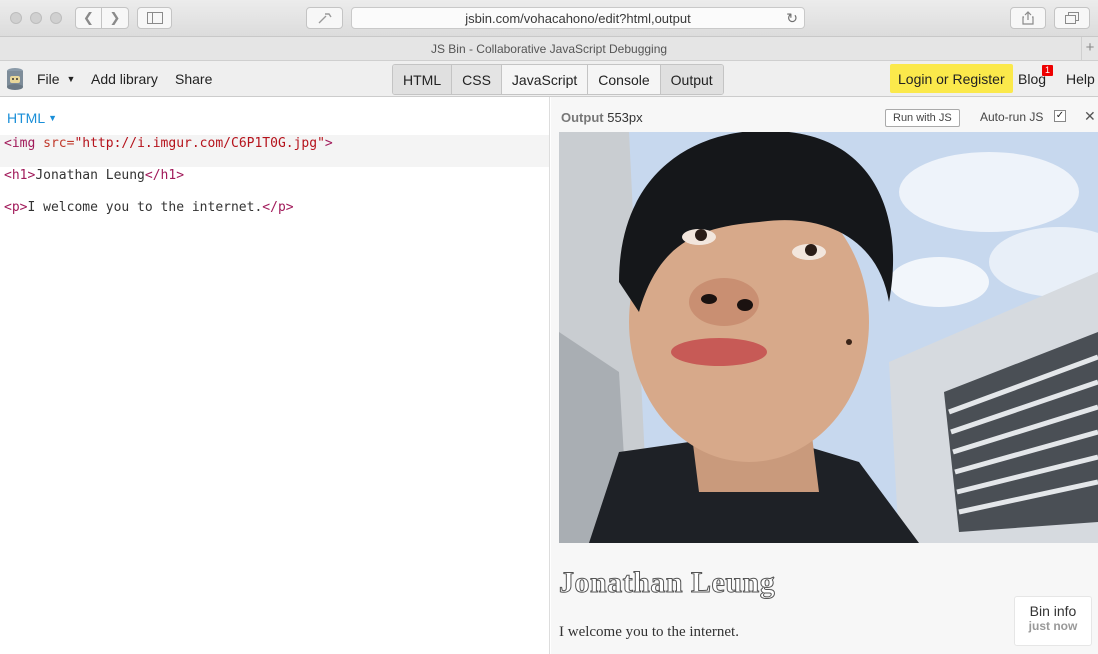 This screenshot has width=1098, height=654. What do you see at coordinates (328, 143) in the screenshot?
I see `code-tag: >` at bounding box center [328, 143].